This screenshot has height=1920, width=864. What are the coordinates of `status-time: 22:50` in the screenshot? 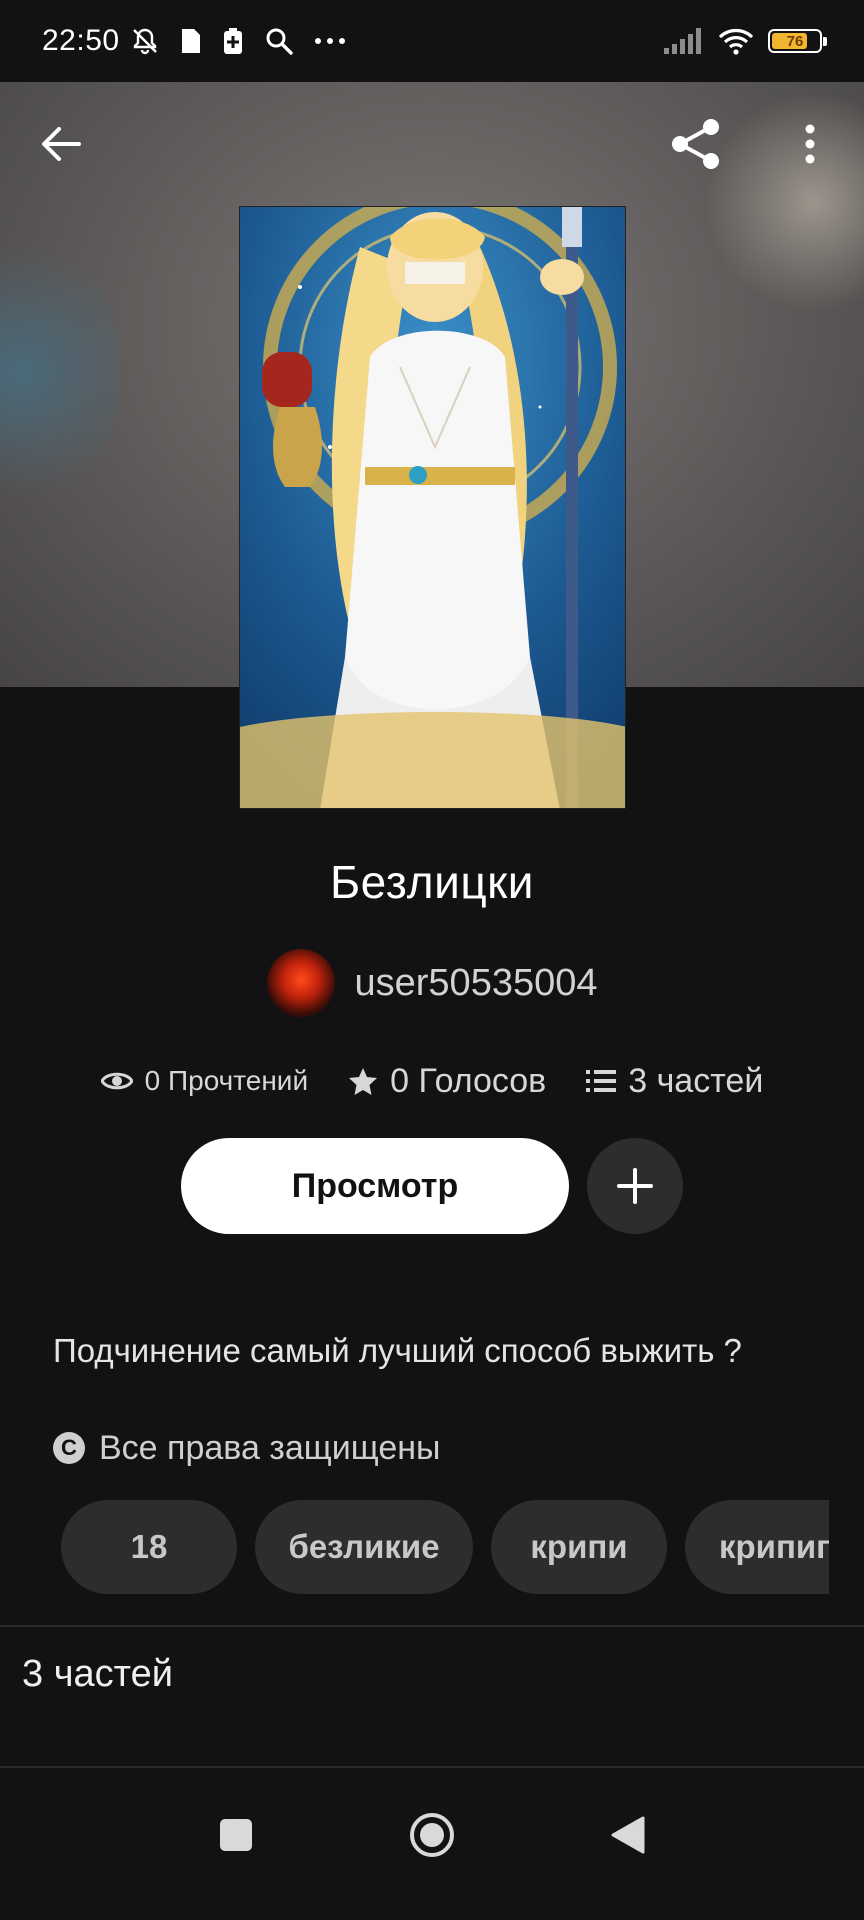 It's located at (81, 40).